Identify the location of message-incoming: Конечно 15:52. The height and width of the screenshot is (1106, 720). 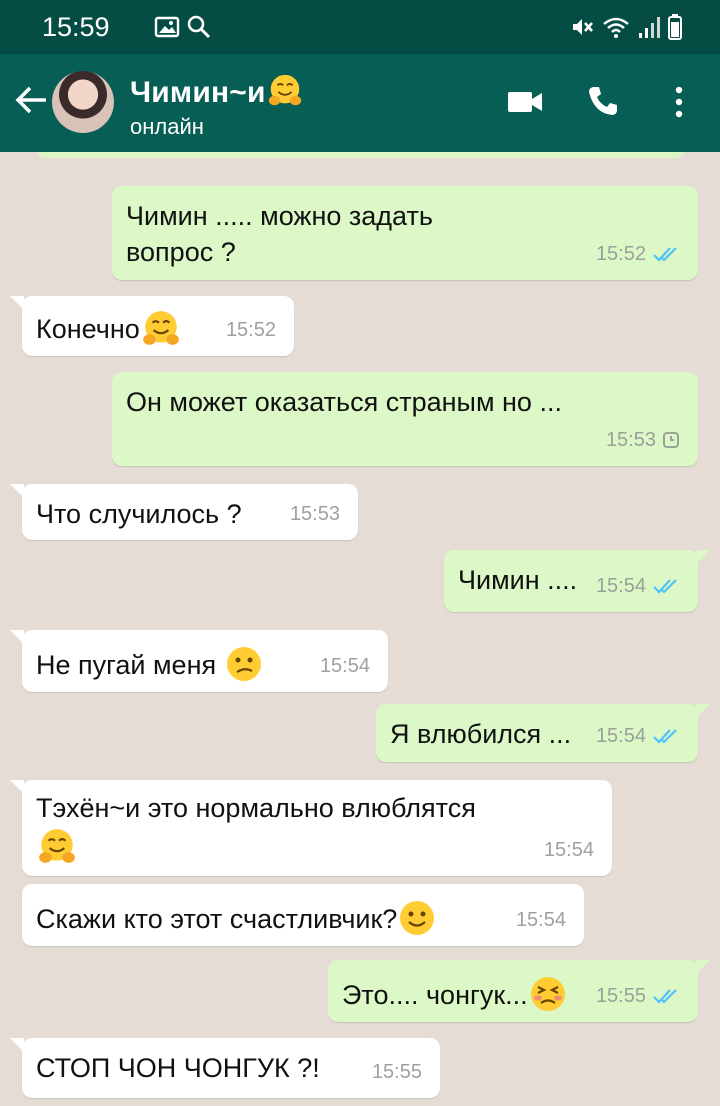
(152, 326).